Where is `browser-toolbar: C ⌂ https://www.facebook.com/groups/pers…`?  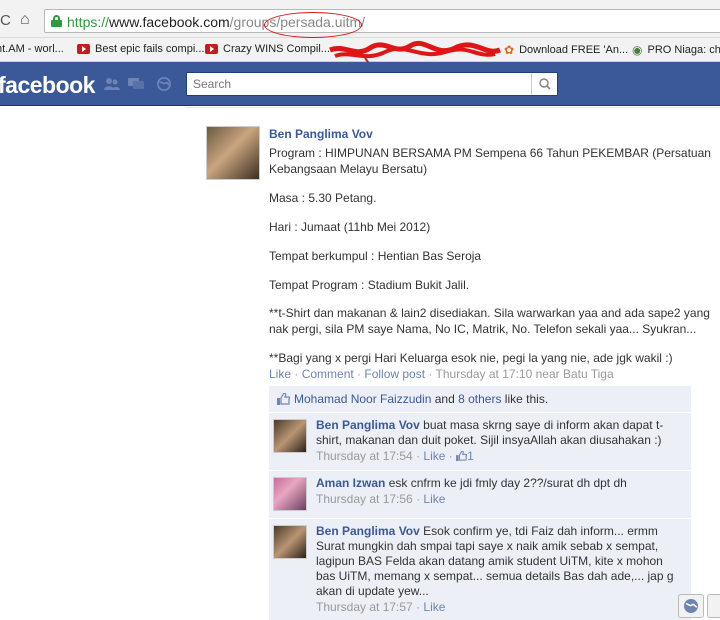 browser-toolbar: C ⌂ https://www.facebook.com/groups/pers… is located at coordinates (360, 19).